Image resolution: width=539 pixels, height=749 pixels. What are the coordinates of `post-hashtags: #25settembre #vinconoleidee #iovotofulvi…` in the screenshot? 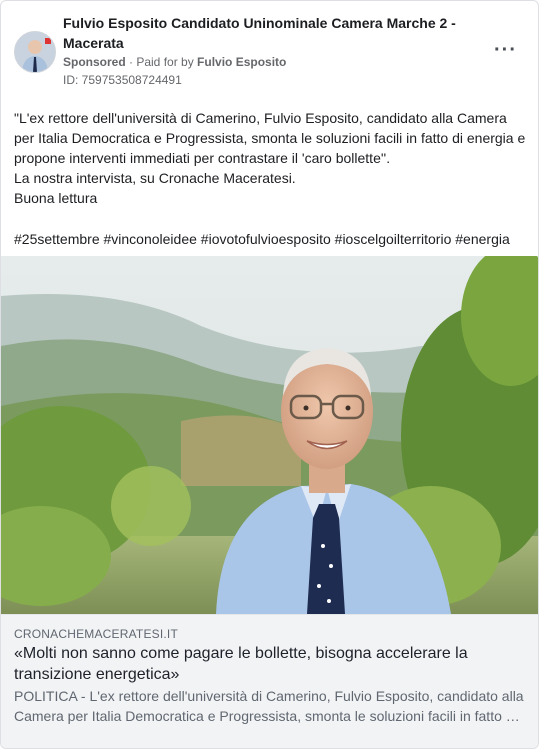 It's located at (270, 239).